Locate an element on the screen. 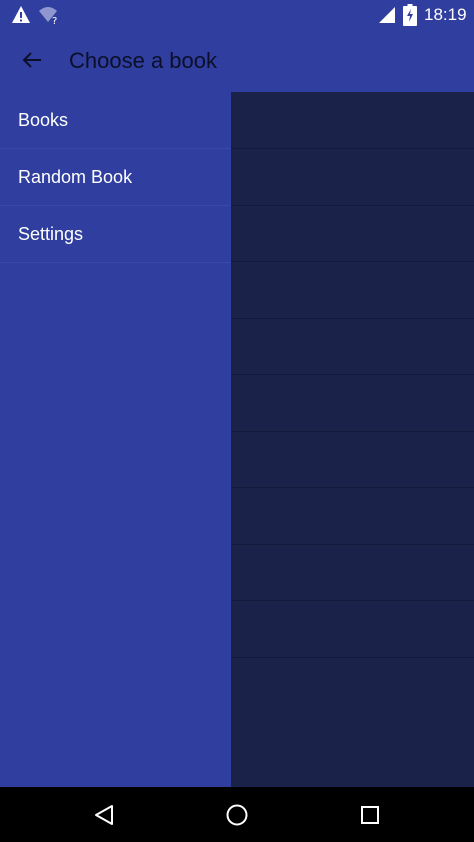 Image resolution: width=474 pixels, height=842 pixels. drawer-item-books: Books is located at coordinates (115, 120).